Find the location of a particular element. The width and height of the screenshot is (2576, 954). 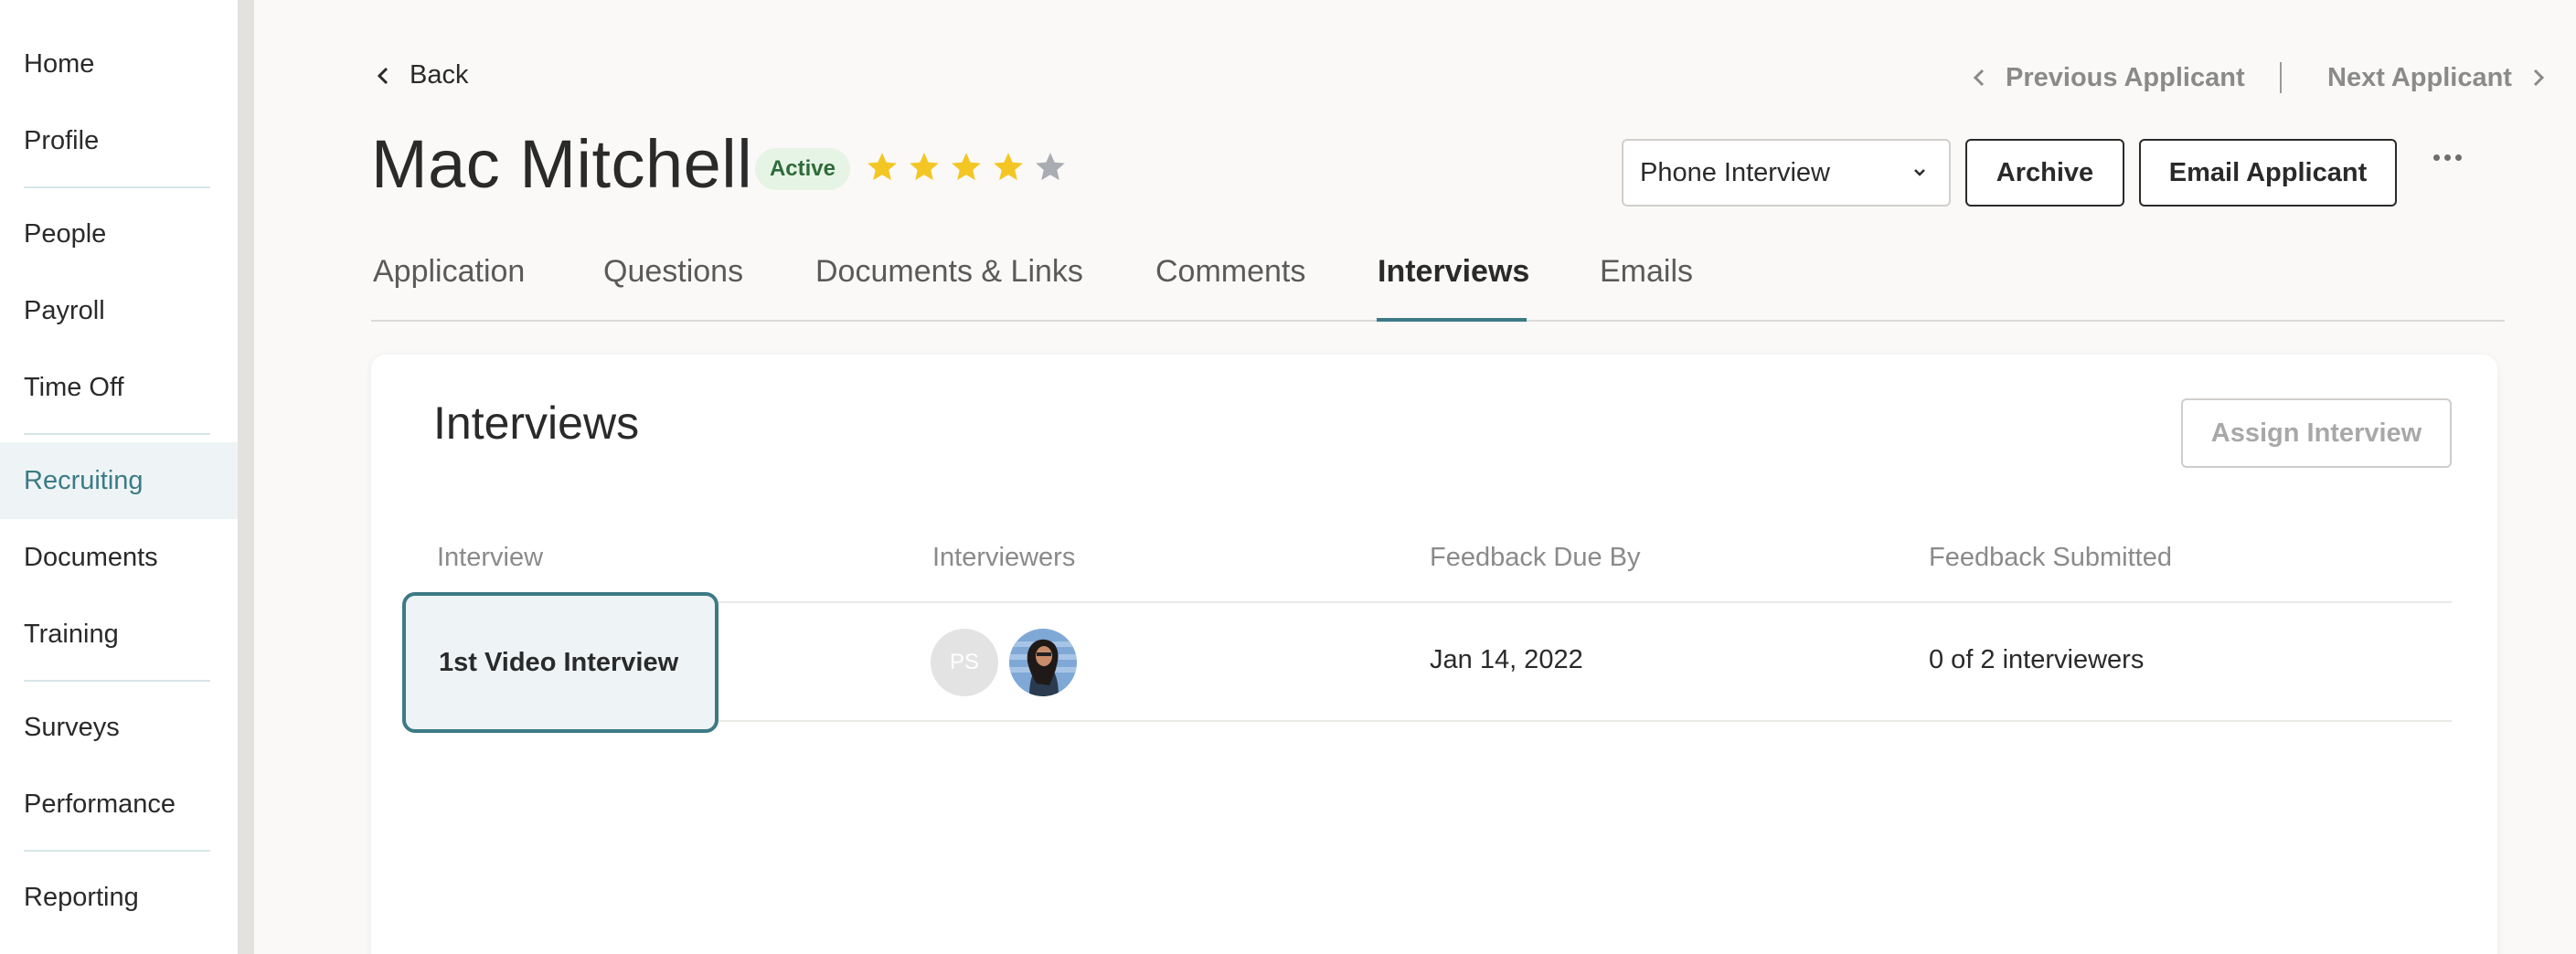

avatar is located at coordinates (1043, 662).